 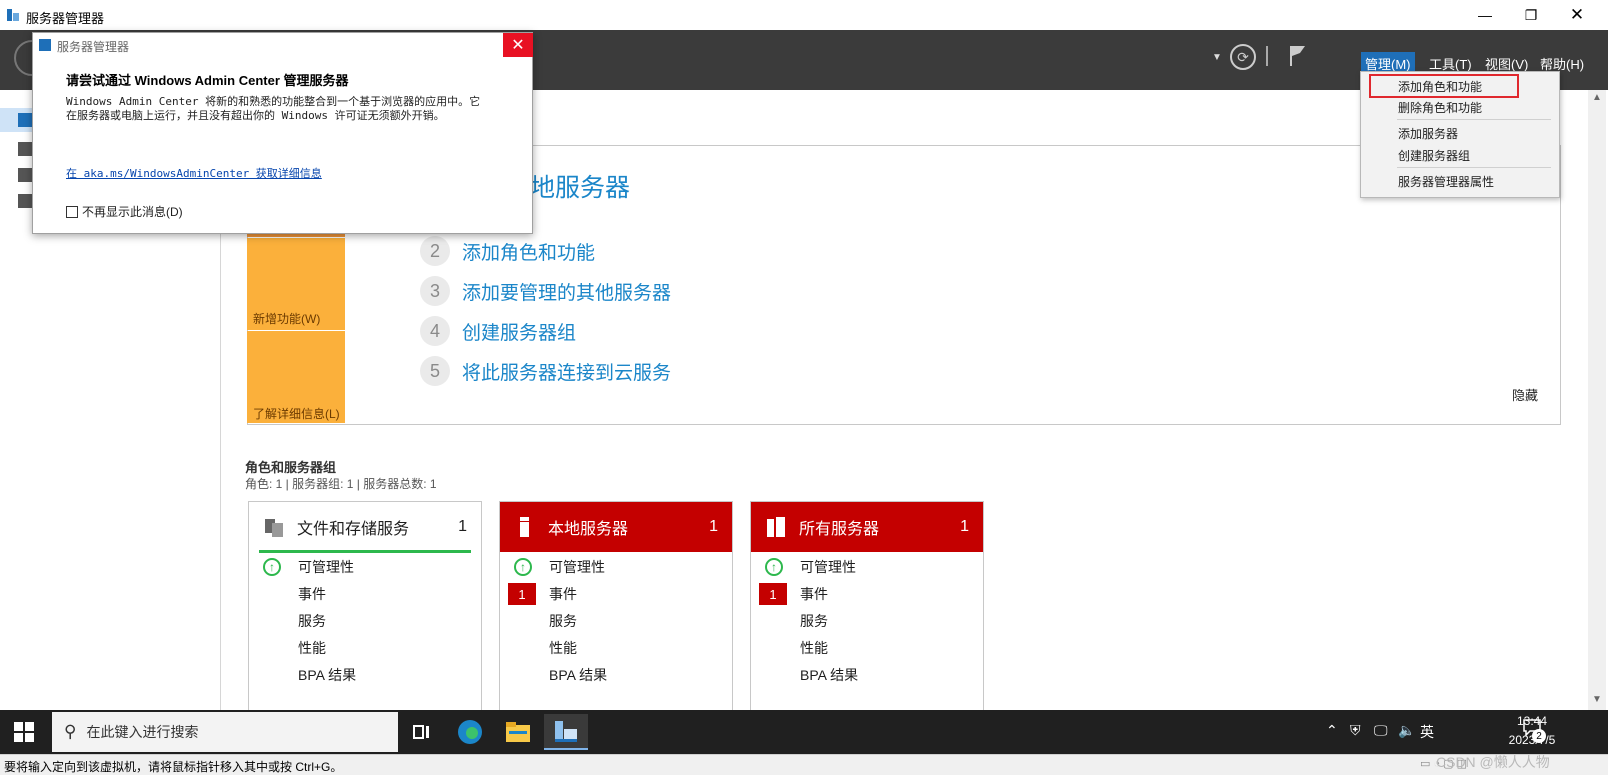 What do you see at coordinates (524, 527) in the screenshot?
I see `server-icon` at bounding box center [524, 527].